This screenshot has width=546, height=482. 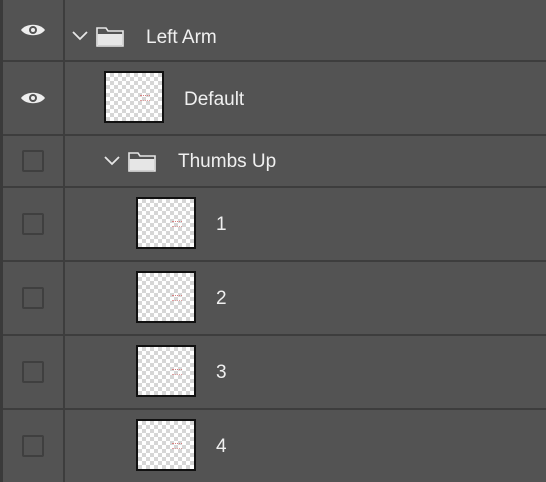 What do you see at coordinates (274, 31) in the screenshot?
I see `layer-group-left-arm: Left Arm` at bounding box center [274, 31].